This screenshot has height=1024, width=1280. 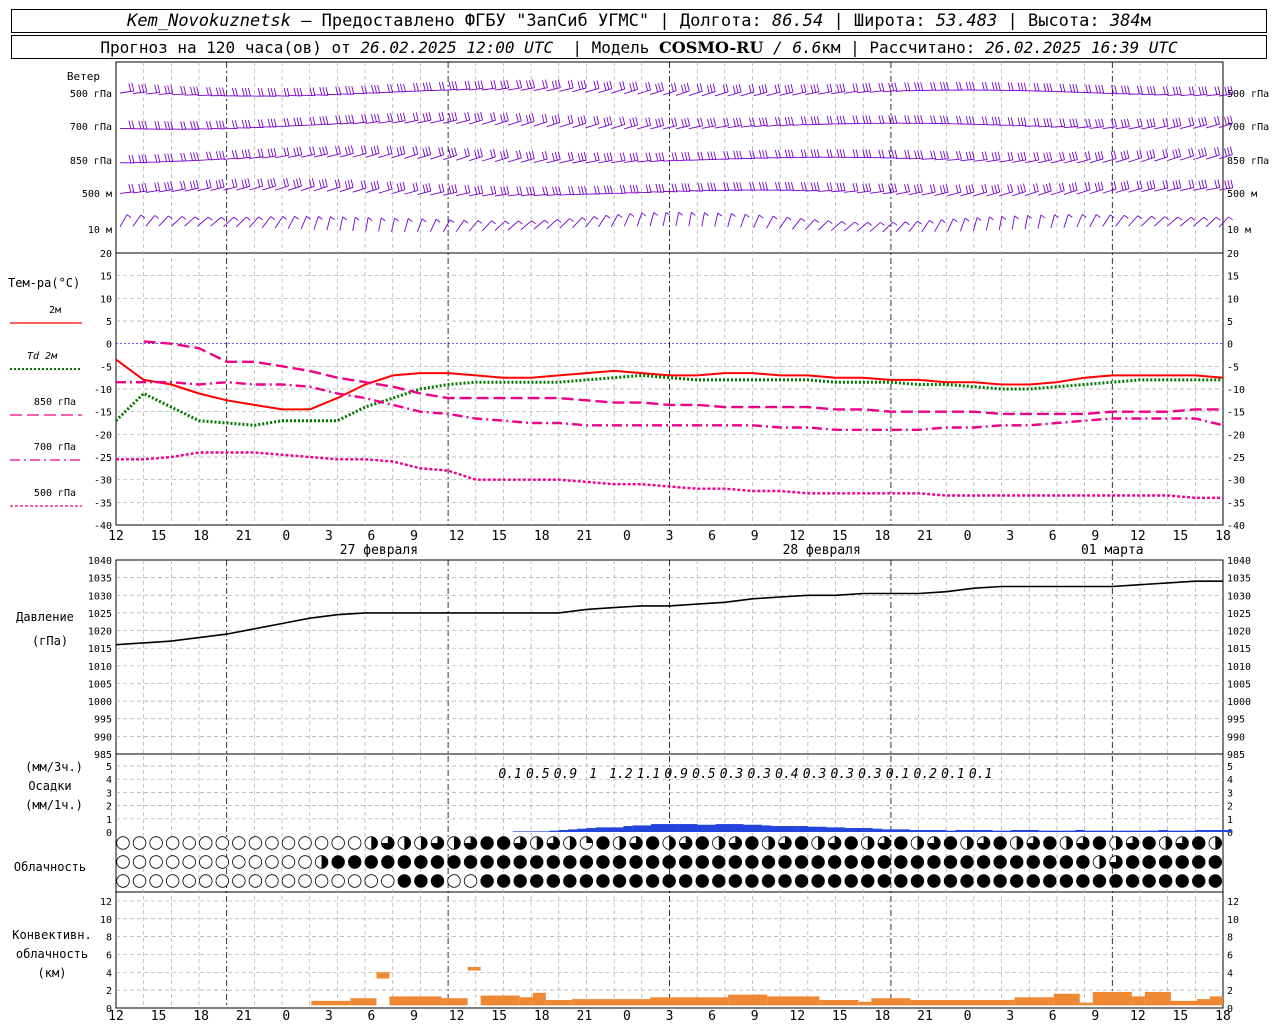 I want to click on precip-bar, so click(x=739, y=828).